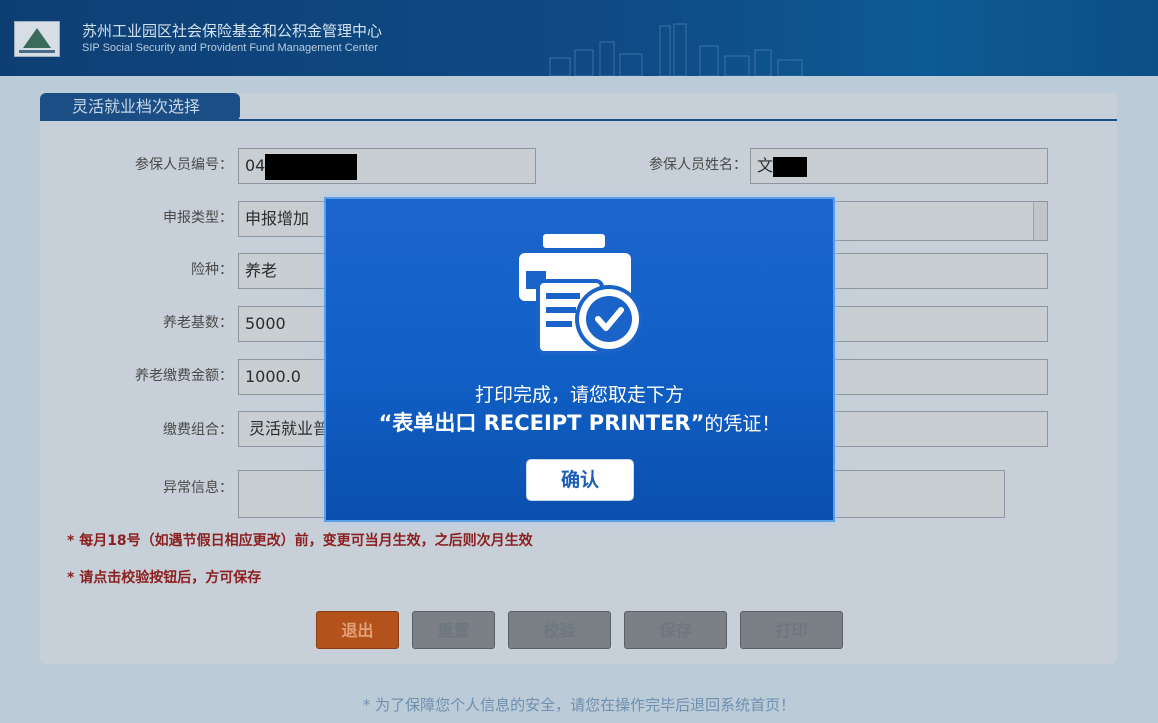  I want to click on app-title-cn: 苏州工业园区社会保险基金和公积金管理中心, so click(232, 31).